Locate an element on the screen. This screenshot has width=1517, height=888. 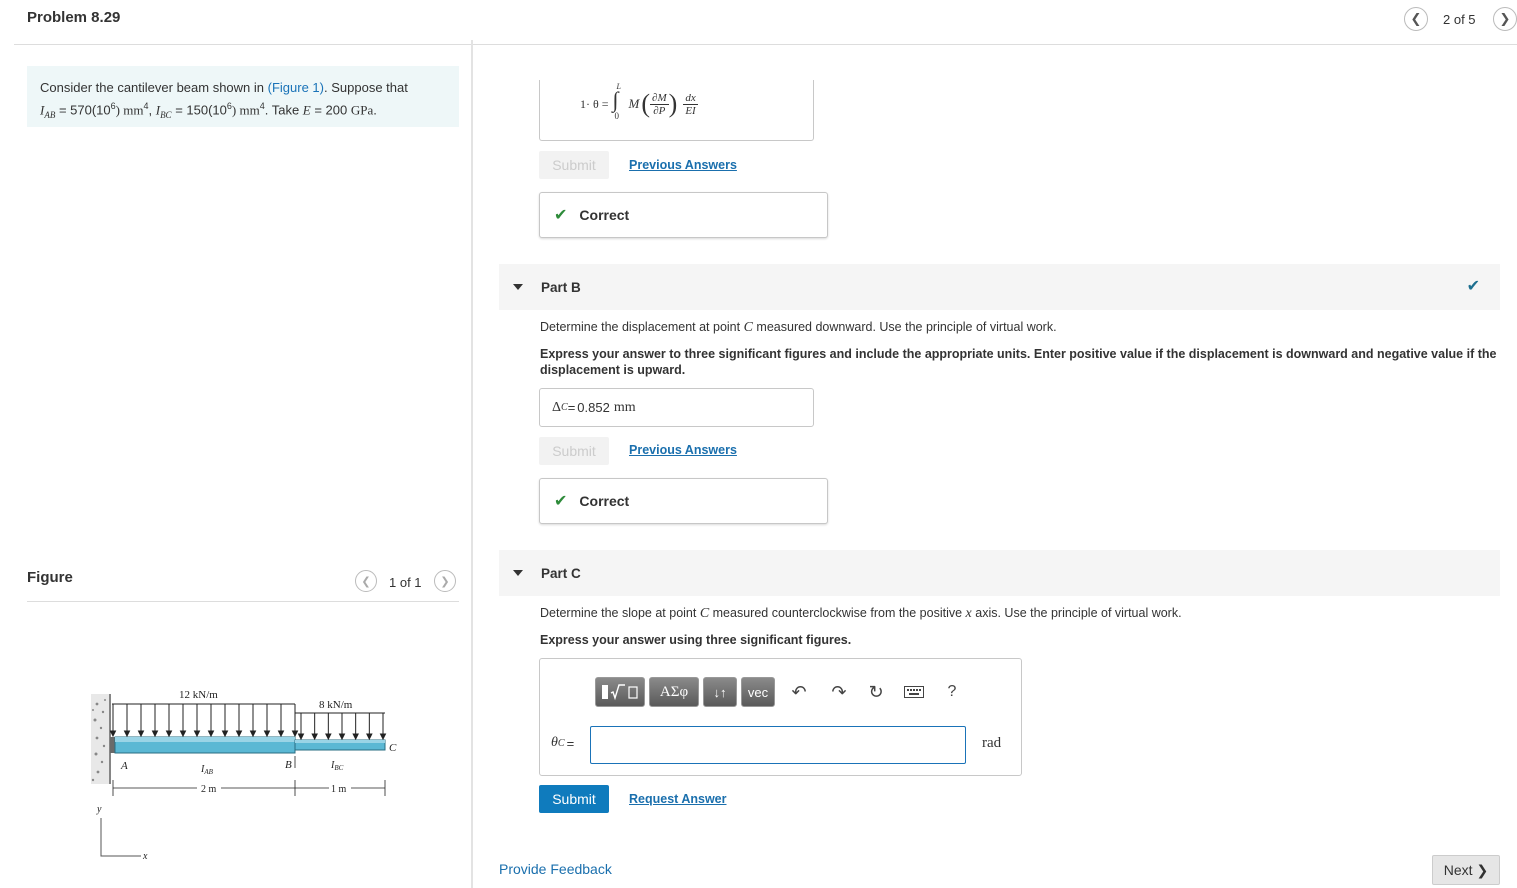
next-problem-button: ❯ is located at coordinates (1505, 19).